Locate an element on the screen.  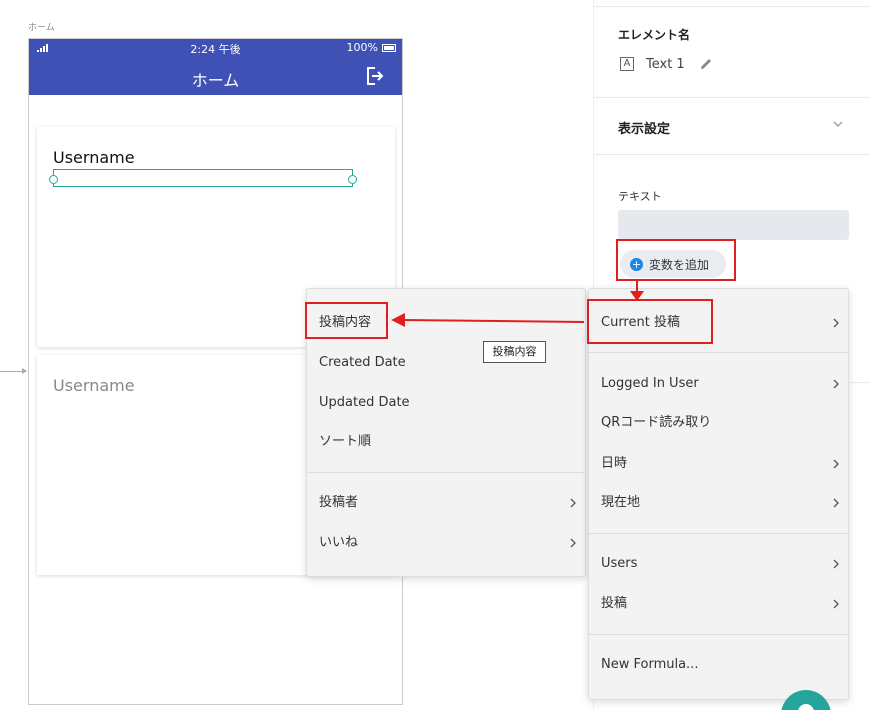
battery-percent: 100% is located at coordinates (362, 47).